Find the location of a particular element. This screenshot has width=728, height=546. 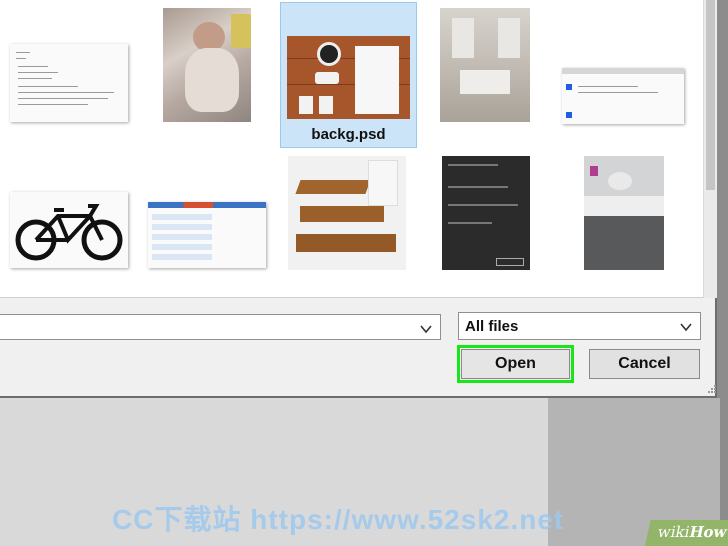

bicycle-thumbnail is located at coordinates (69, 230).